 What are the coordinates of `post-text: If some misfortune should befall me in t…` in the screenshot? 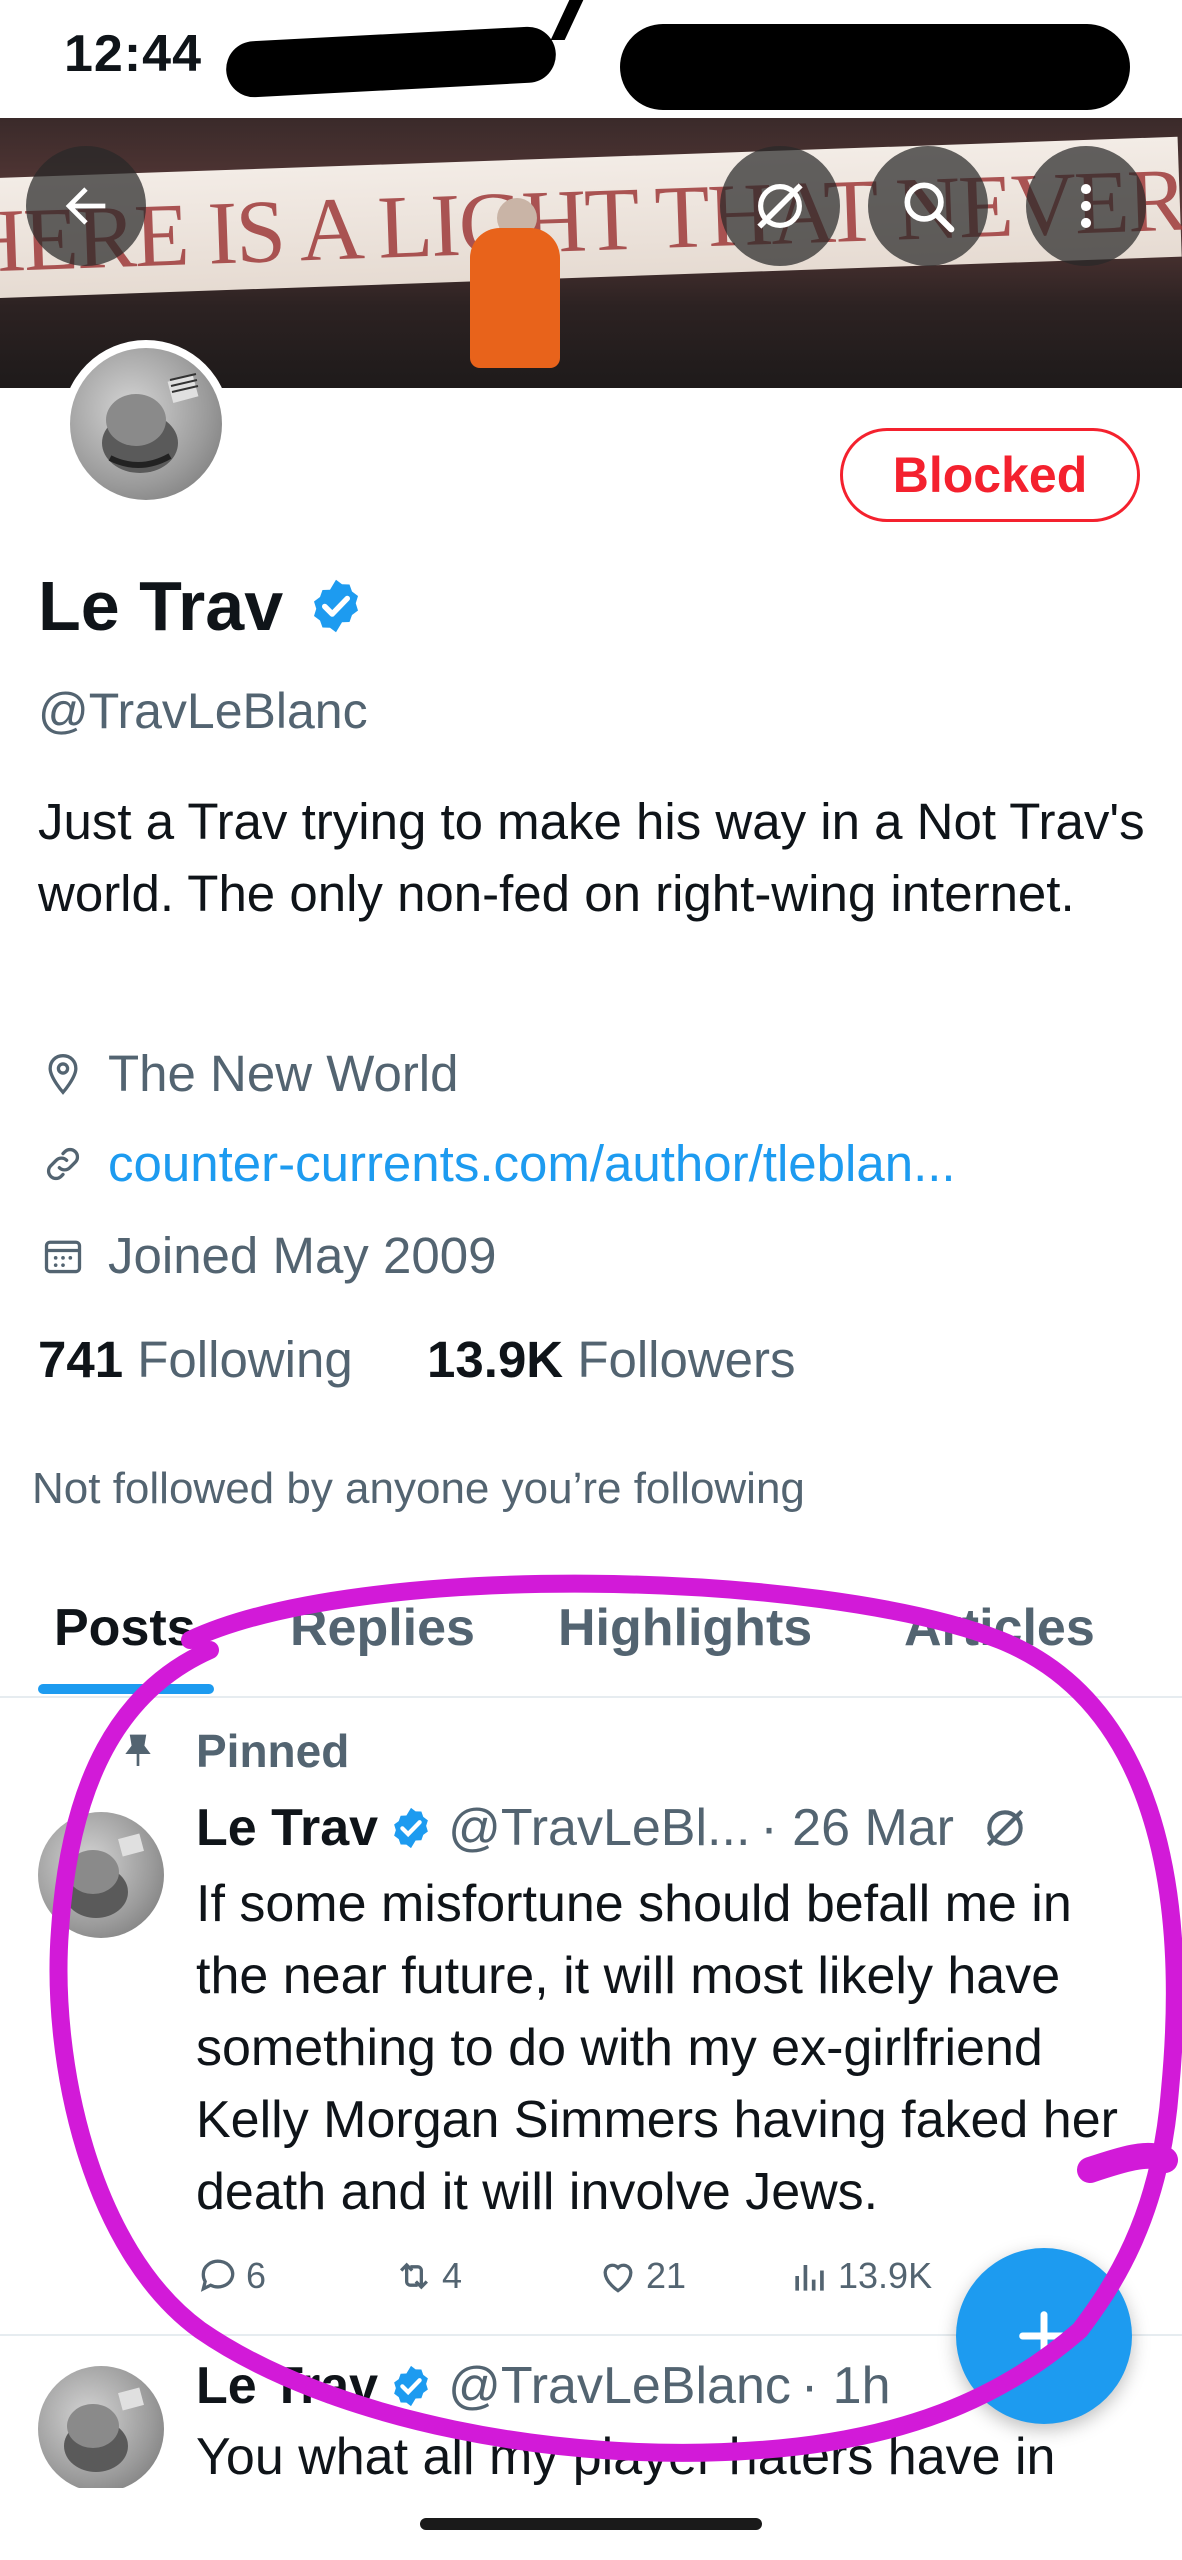 It's located at (657, 2048).